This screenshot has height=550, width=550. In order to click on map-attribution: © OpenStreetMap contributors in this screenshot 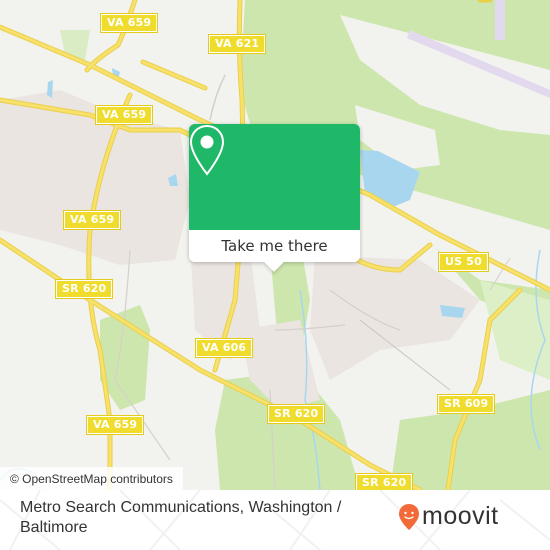, I will do `click(91, 478)`.